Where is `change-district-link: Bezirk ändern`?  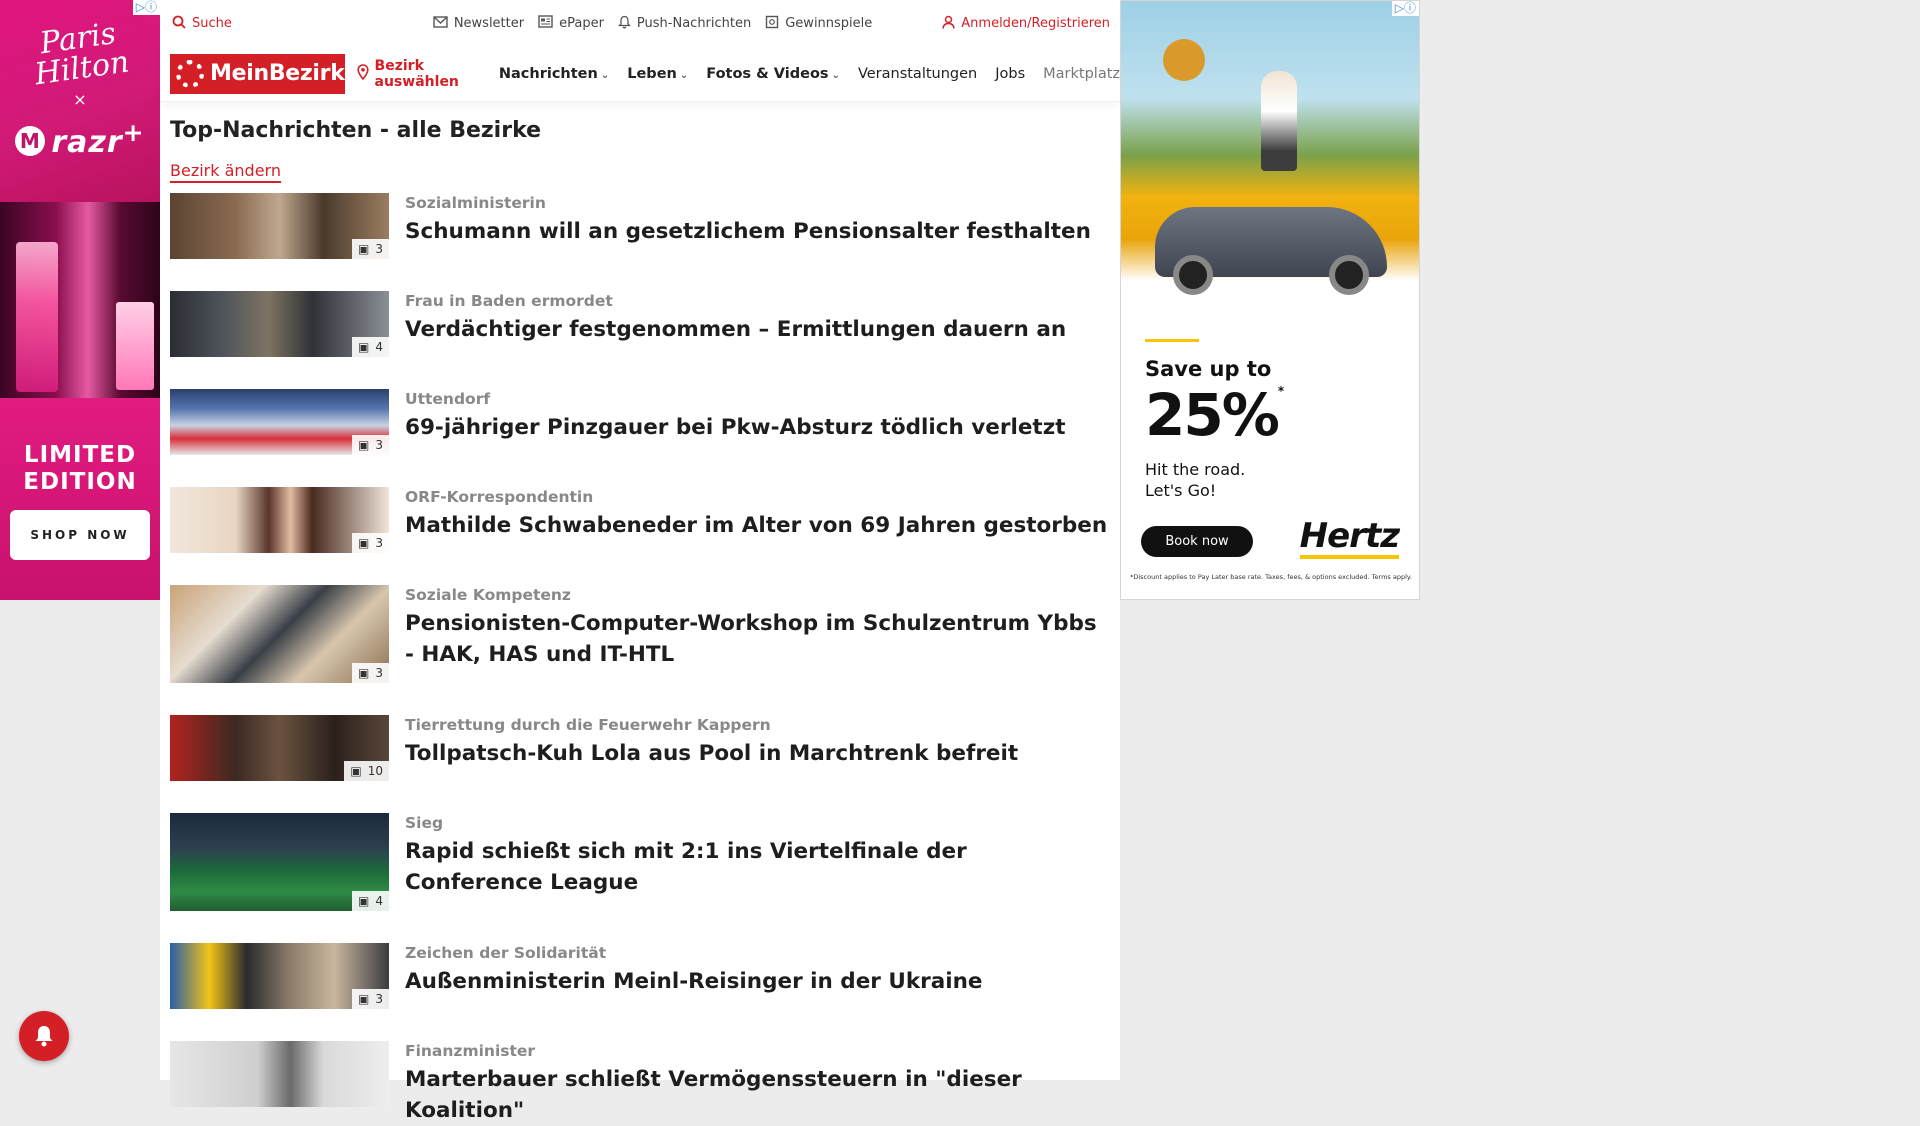 change-district-link: Bezirk ändern is located at coordinates (225, 172).